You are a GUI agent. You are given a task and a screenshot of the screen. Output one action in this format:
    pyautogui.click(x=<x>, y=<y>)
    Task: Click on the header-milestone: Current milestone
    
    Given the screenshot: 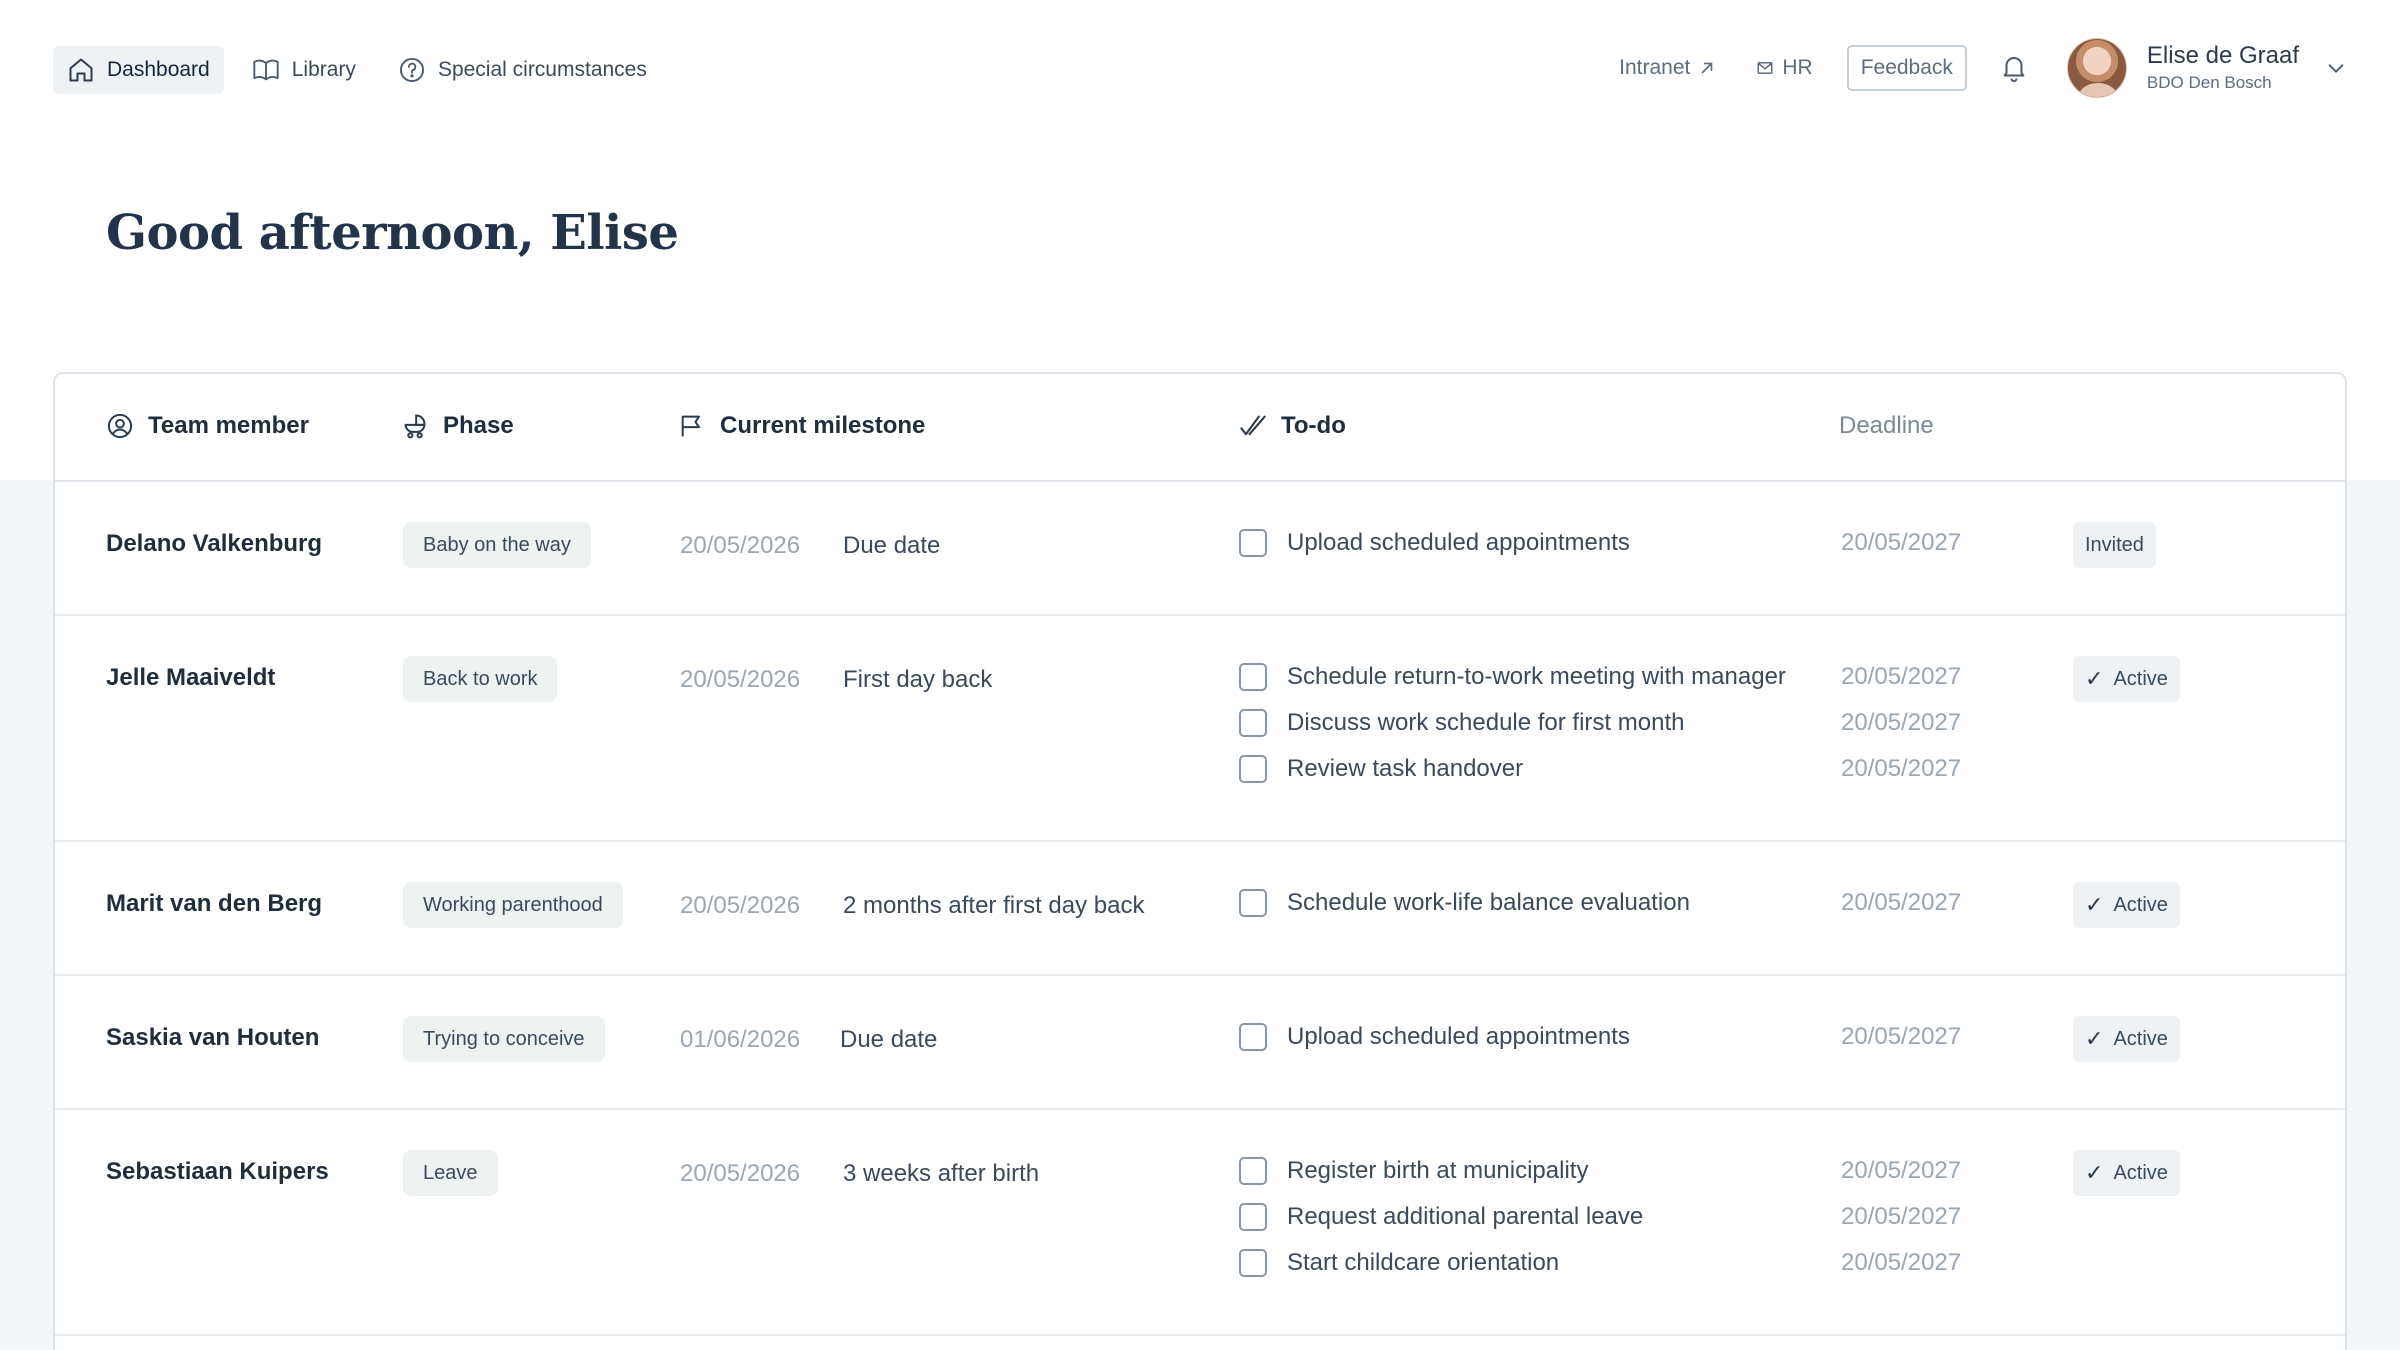 What is the action you would take?
    pyautogui.click(x=801, y=426)
    